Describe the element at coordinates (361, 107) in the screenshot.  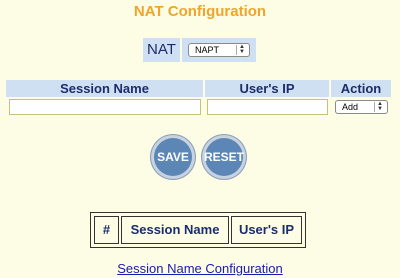
I see `action-select: Add ▲ ▼` at that location.